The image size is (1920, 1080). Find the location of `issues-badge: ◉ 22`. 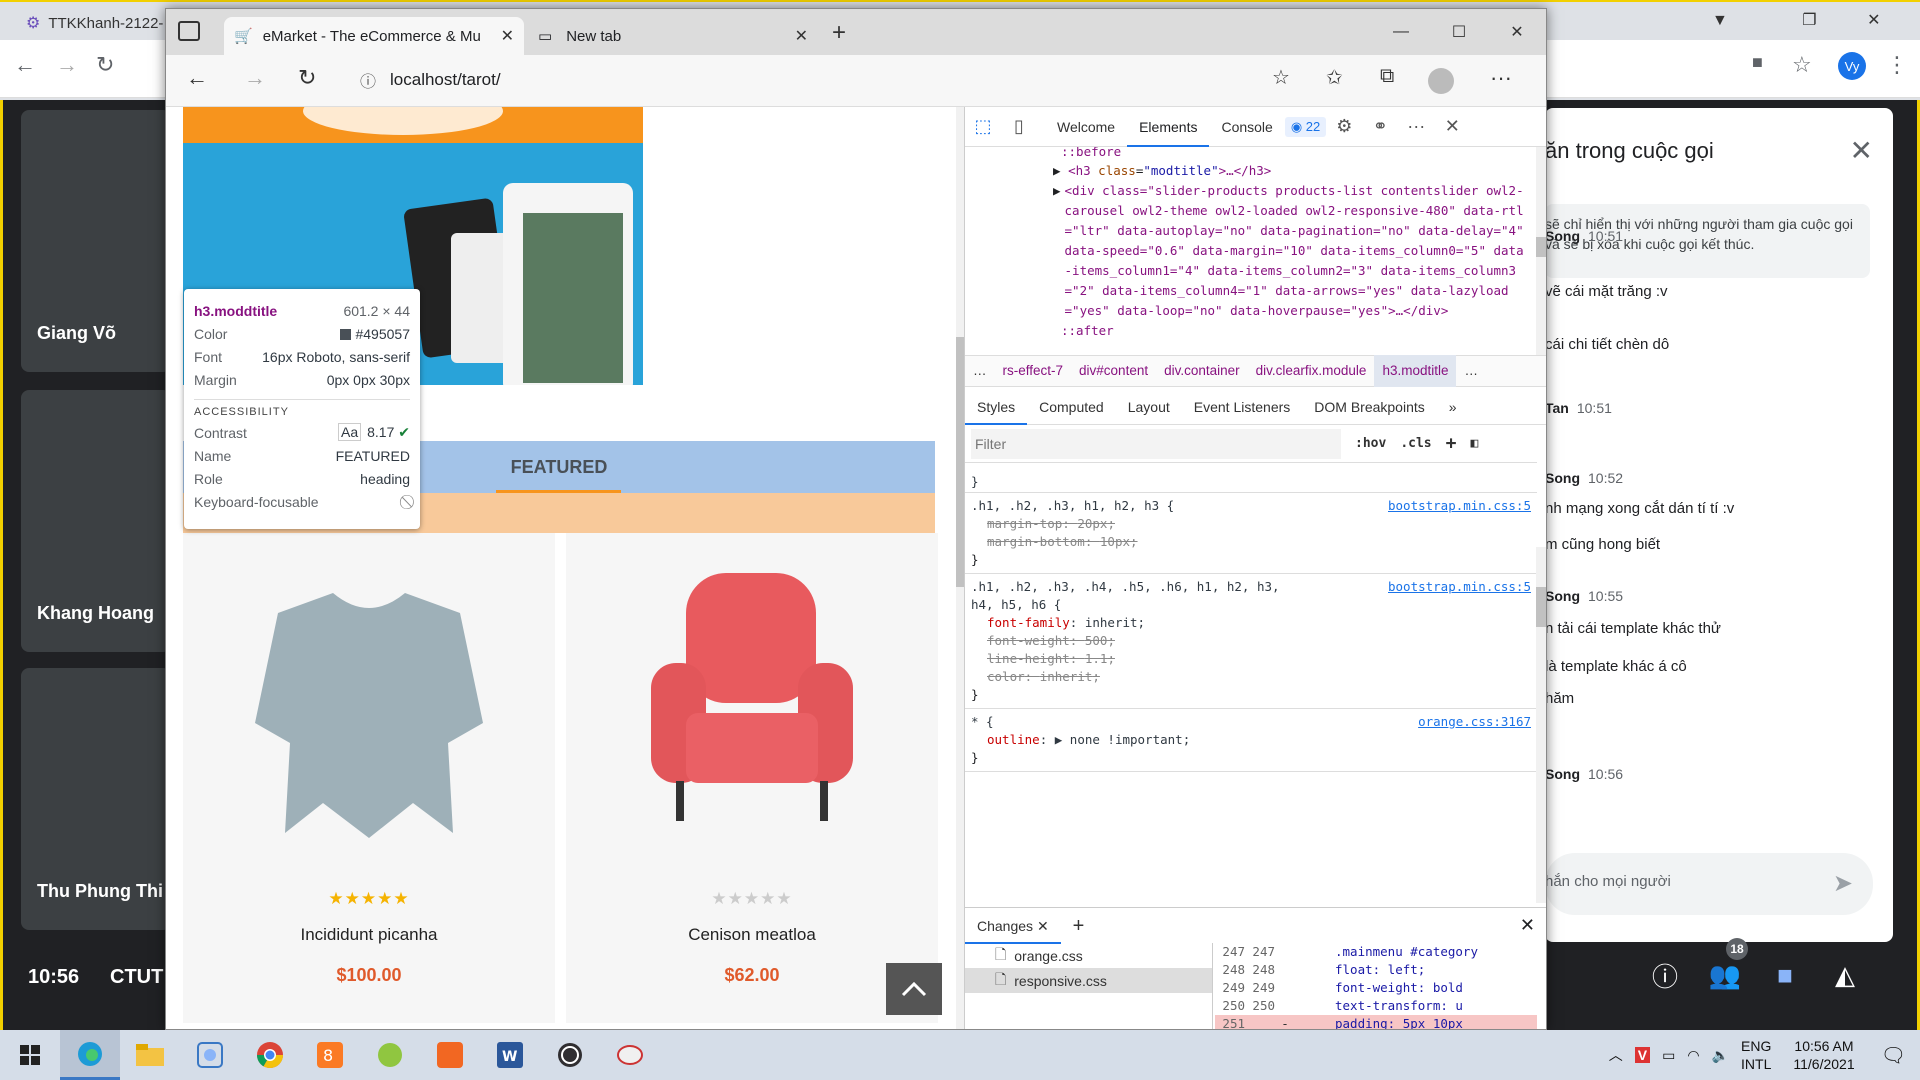

issues-badge: ◉ 22 is located at coordinates (1305, 126).